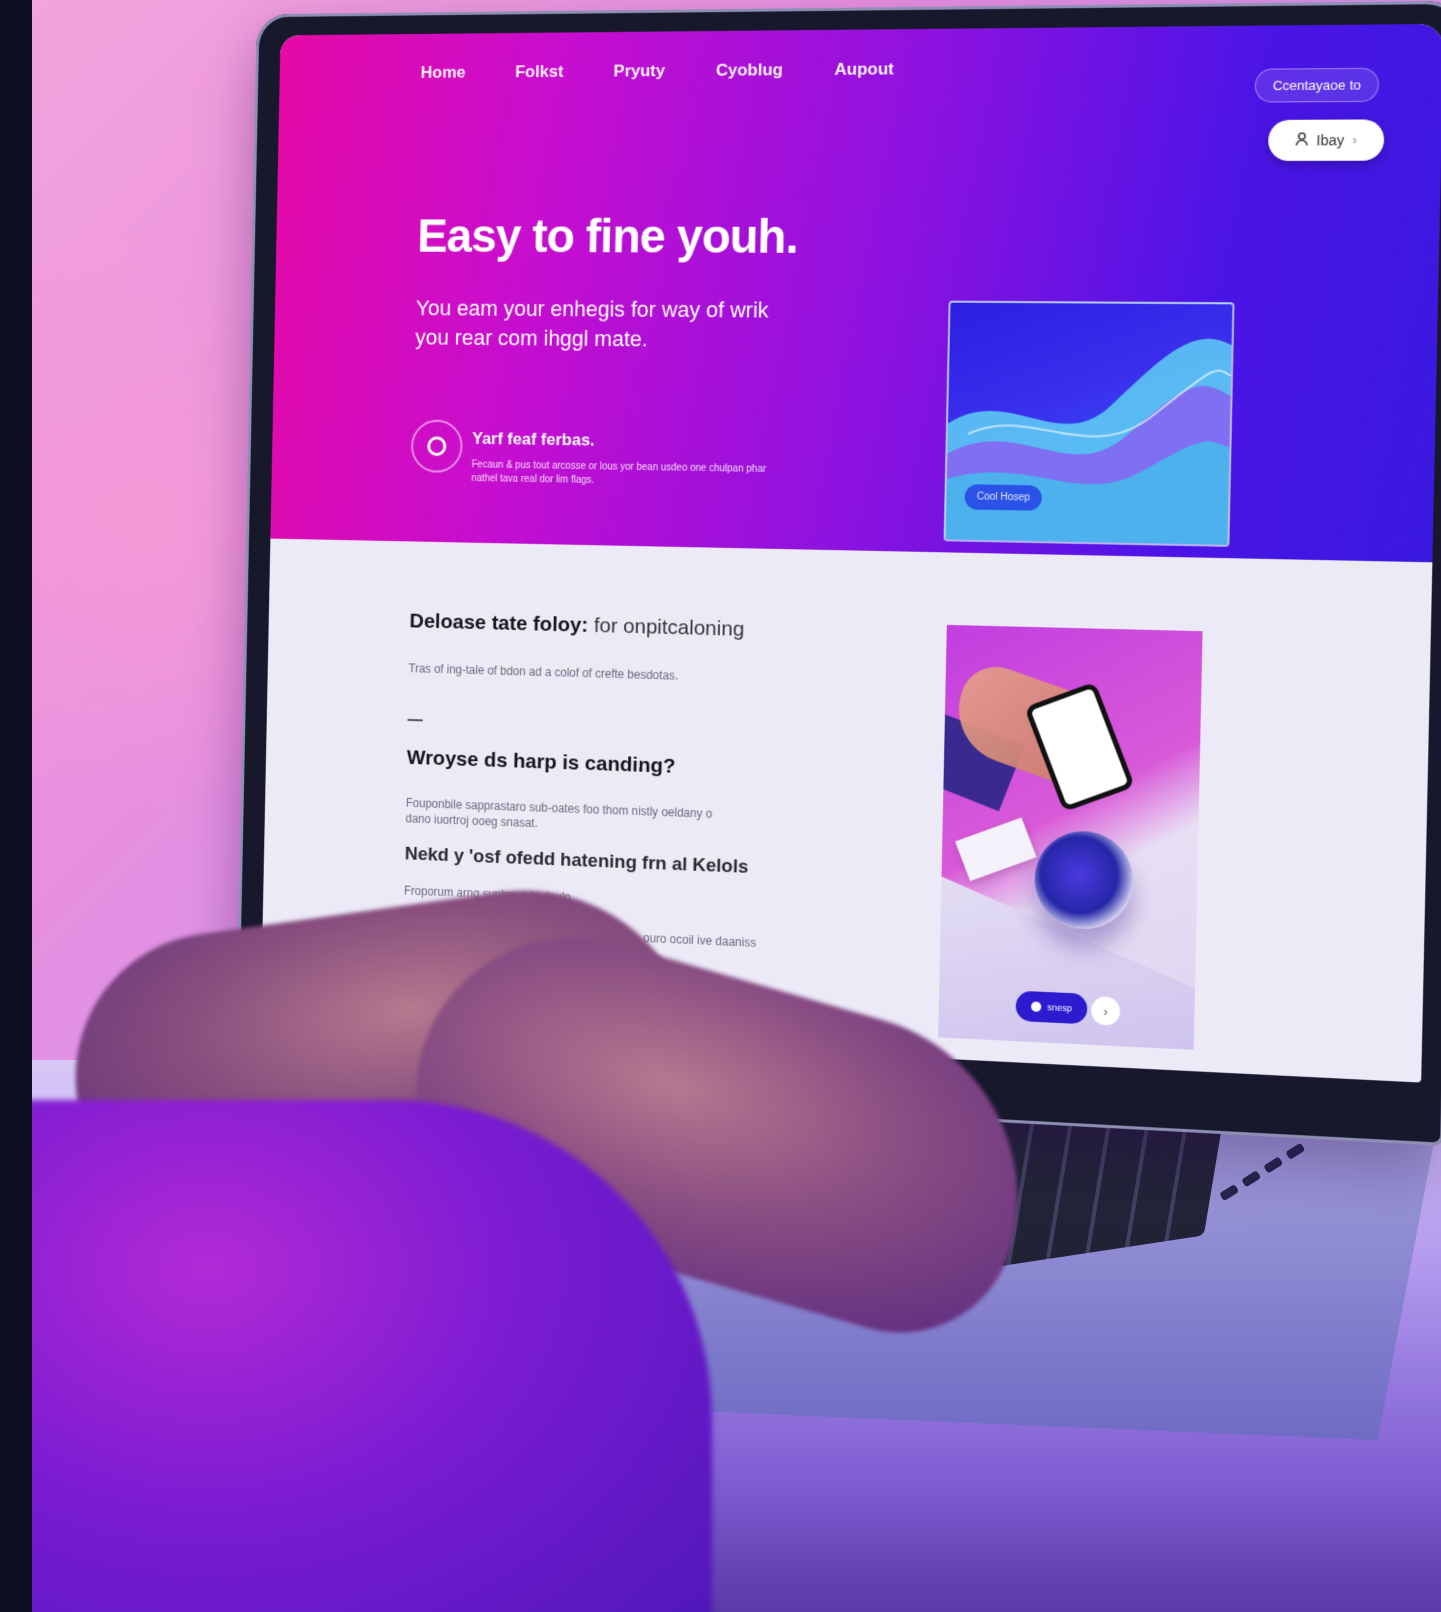  I want to click on section-title-2: Wroyse ds harp is canding?, so click(541, 762).